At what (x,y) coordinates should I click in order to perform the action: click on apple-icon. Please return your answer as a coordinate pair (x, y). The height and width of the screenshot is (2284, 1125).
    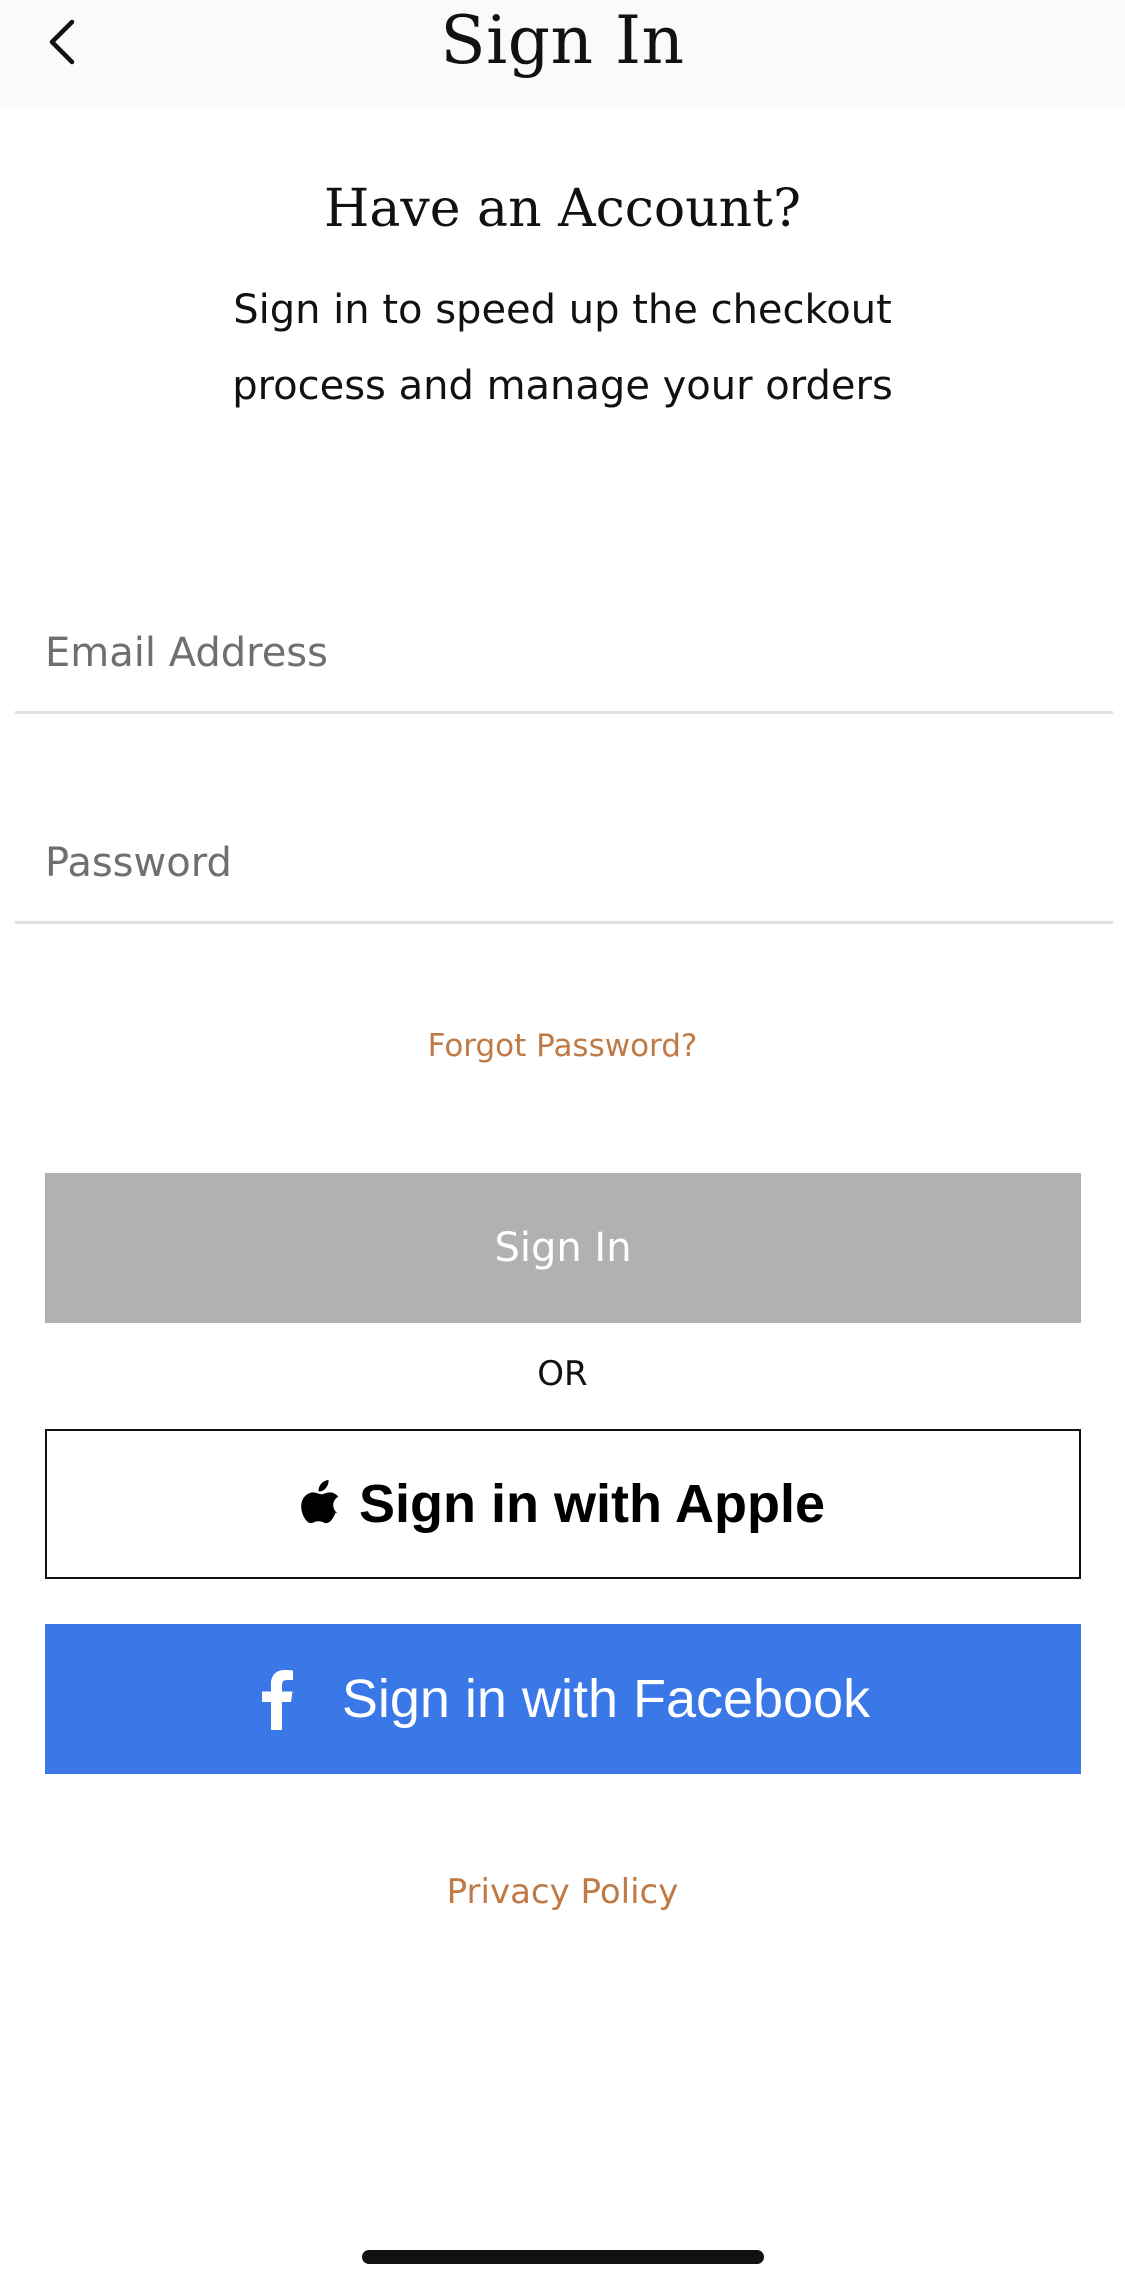
    Looking at the image, I should click on (321, 1501).